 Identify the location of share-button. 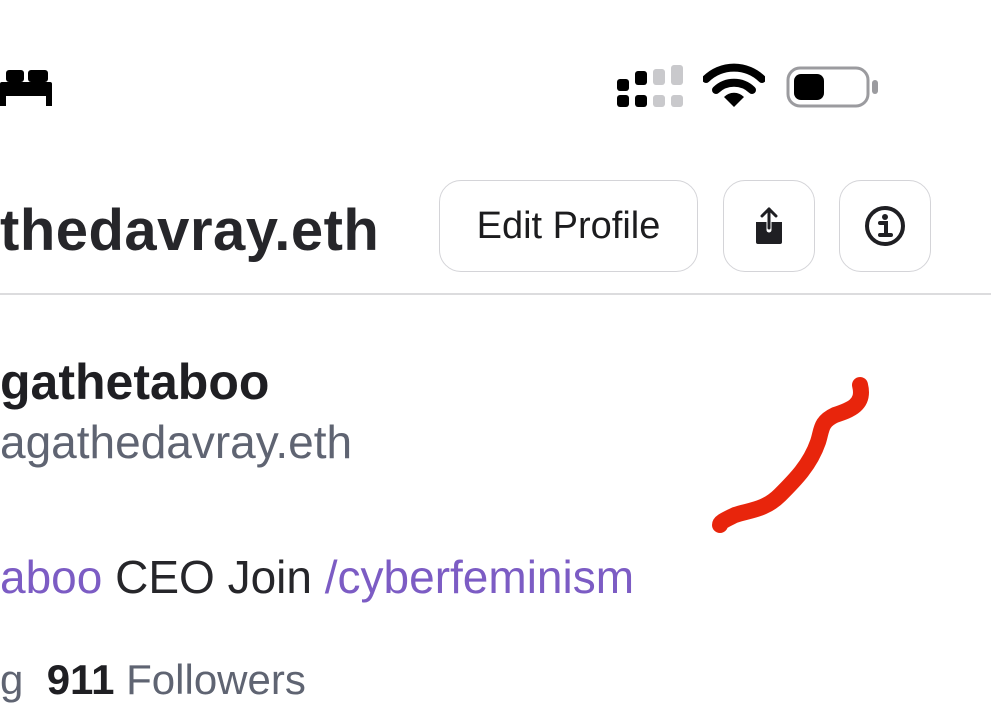
(769, 226).